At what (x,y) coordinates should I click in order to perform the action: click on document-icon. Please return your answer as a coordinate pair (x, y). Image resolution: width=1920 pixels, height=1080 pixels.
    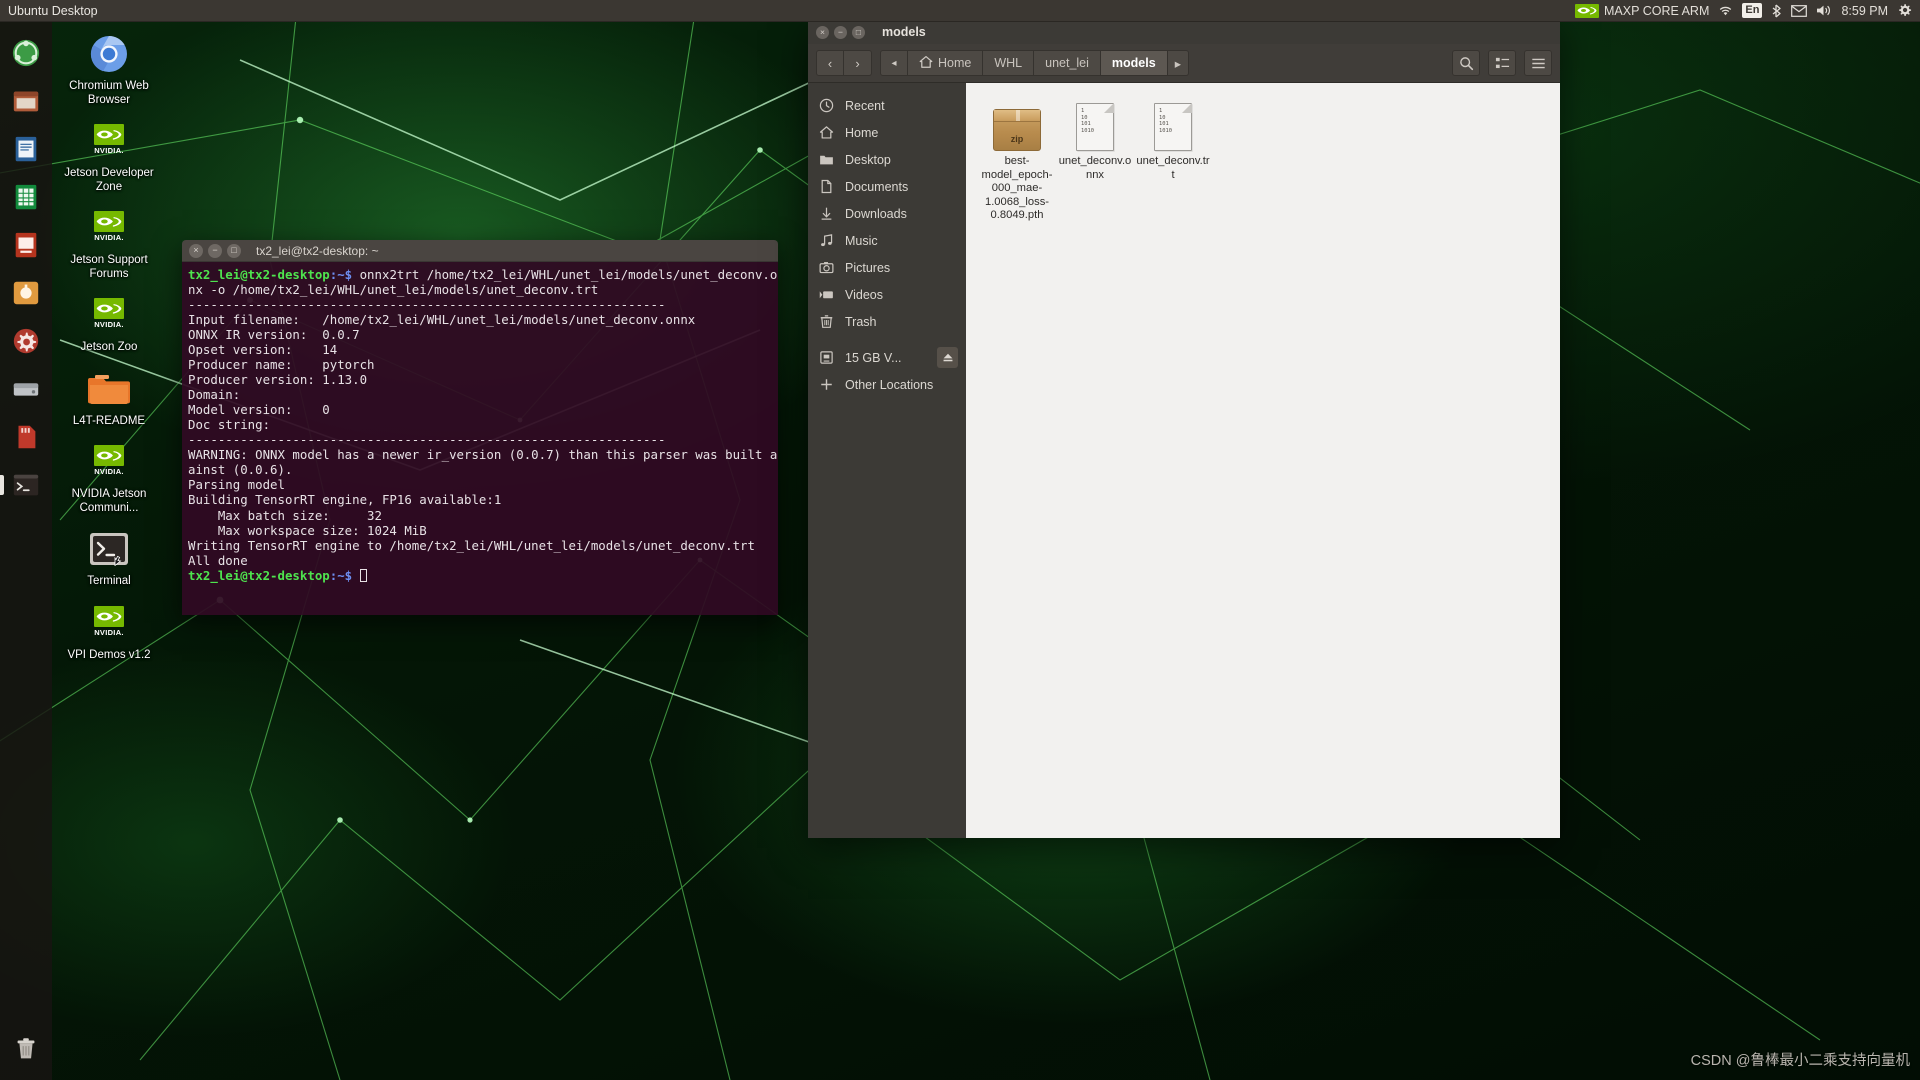
    Looking at the image, I should click on (826, 187).